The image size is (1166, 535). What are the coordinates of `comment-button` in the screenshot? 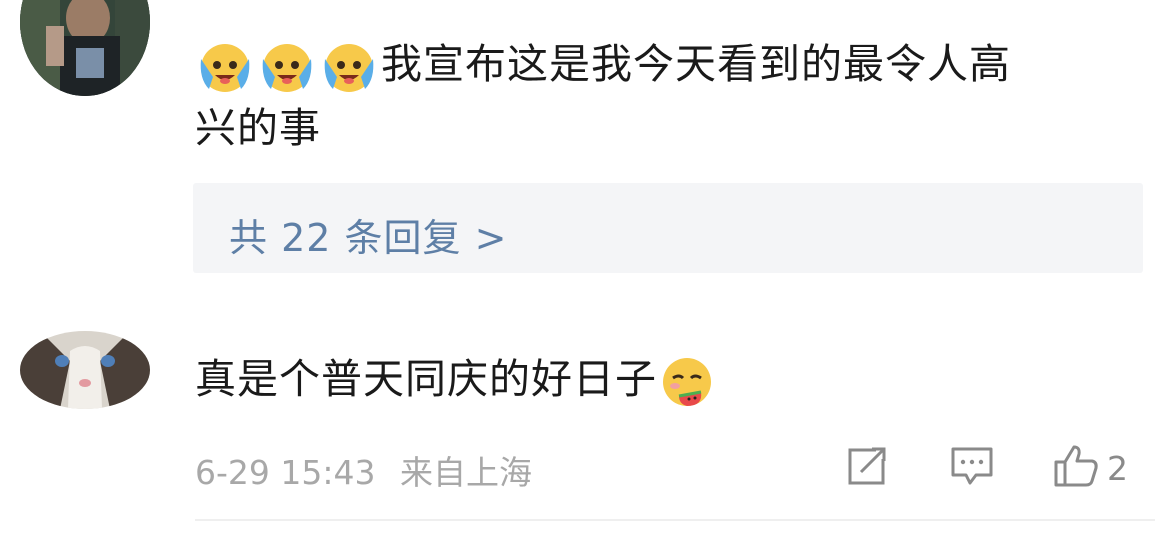 It's located at (972, 468).